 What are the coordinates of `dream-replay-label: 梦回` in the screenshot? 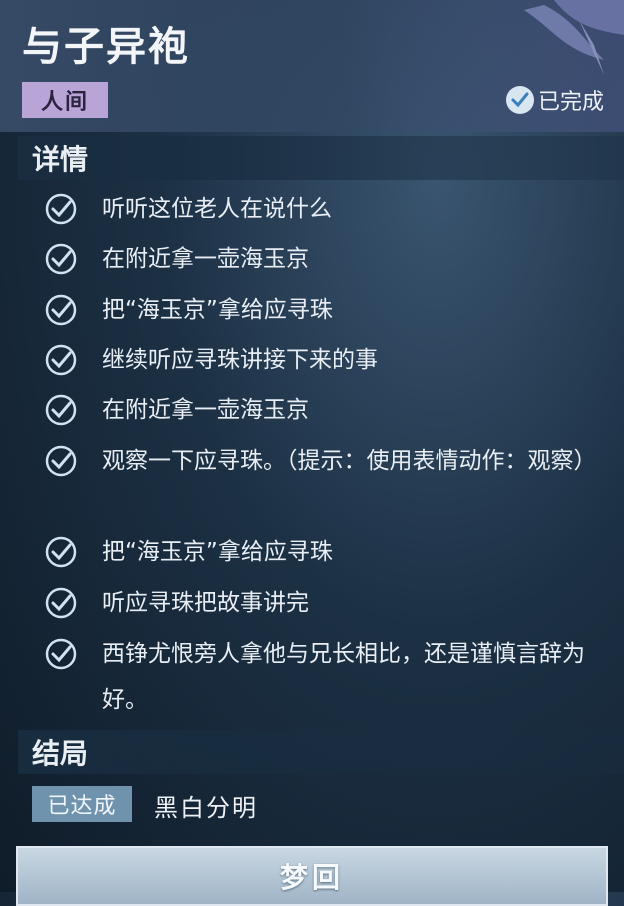 It's located at (311, 877).